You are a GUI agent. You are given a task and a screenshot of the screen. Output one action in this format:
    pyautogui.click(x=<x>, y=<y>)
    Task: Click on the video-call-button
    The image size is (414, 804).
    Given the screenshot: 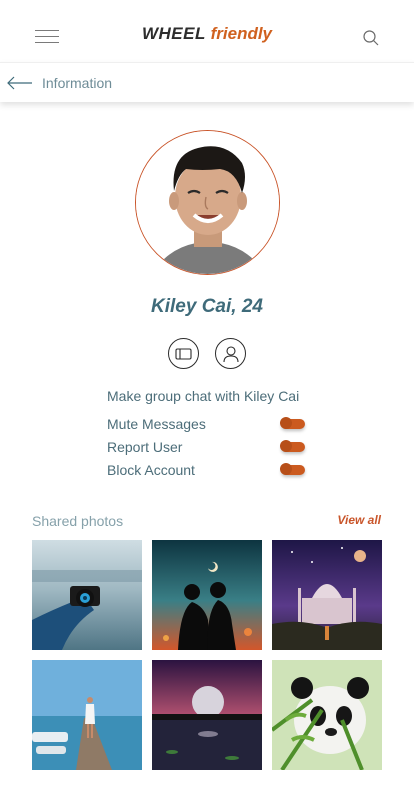 What is the action you would take?
    pyautogui.click(x=183, y=353)
    